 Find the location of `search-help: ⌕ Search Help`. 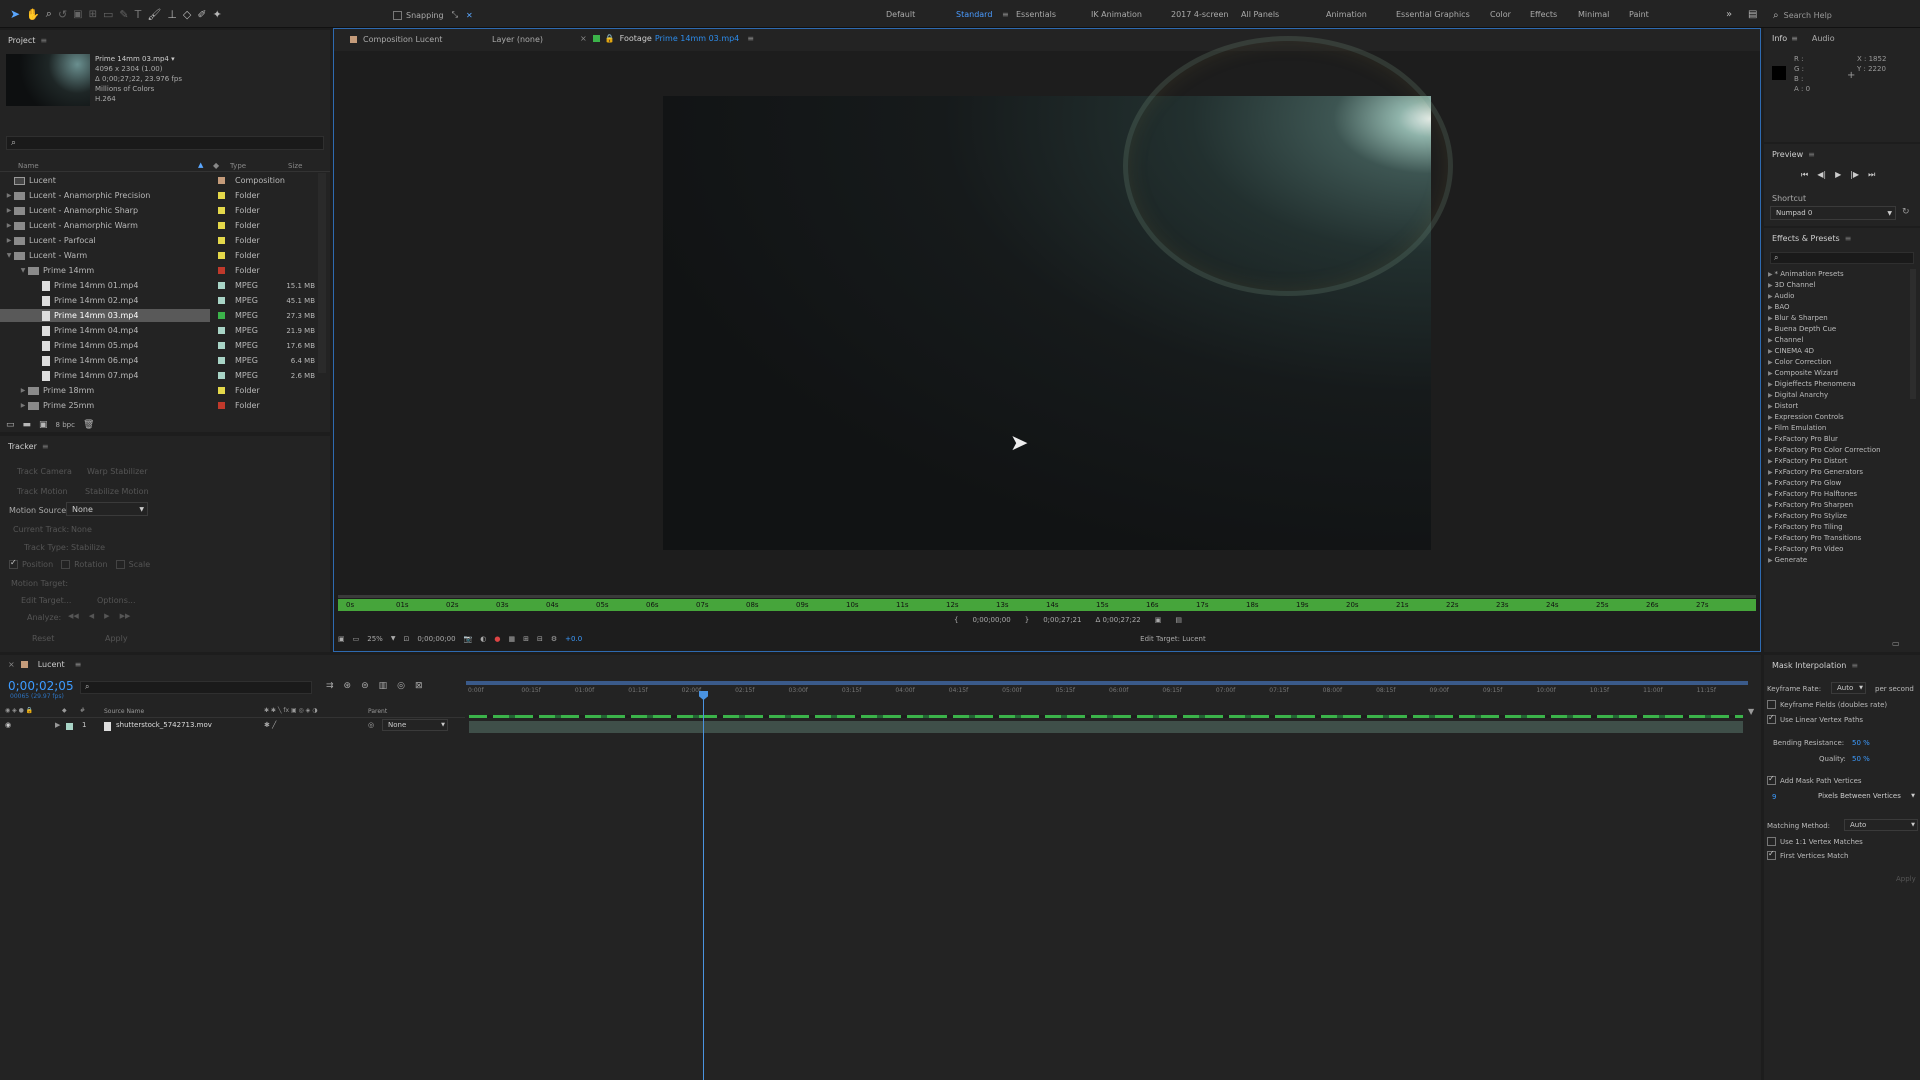

search-help: ⌕ Search Help is located at coordinates (1843, 15).